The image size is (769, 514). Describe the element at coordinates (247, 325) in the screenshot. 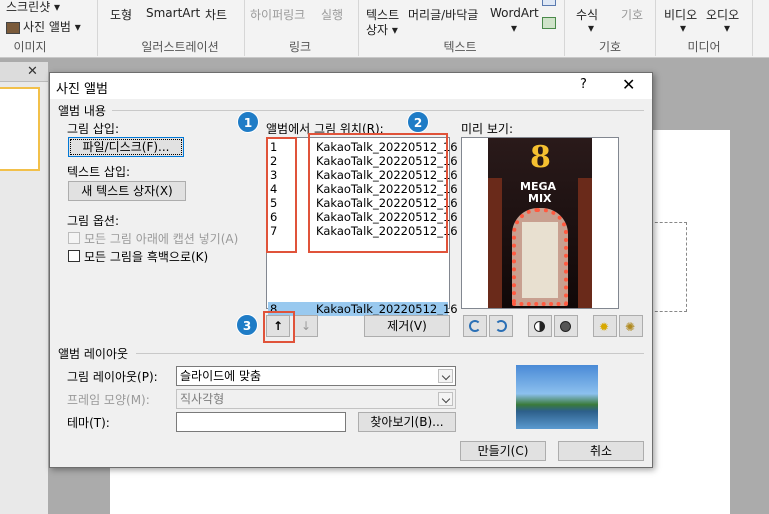

I see `annotation-badge-3: 3` at that location.